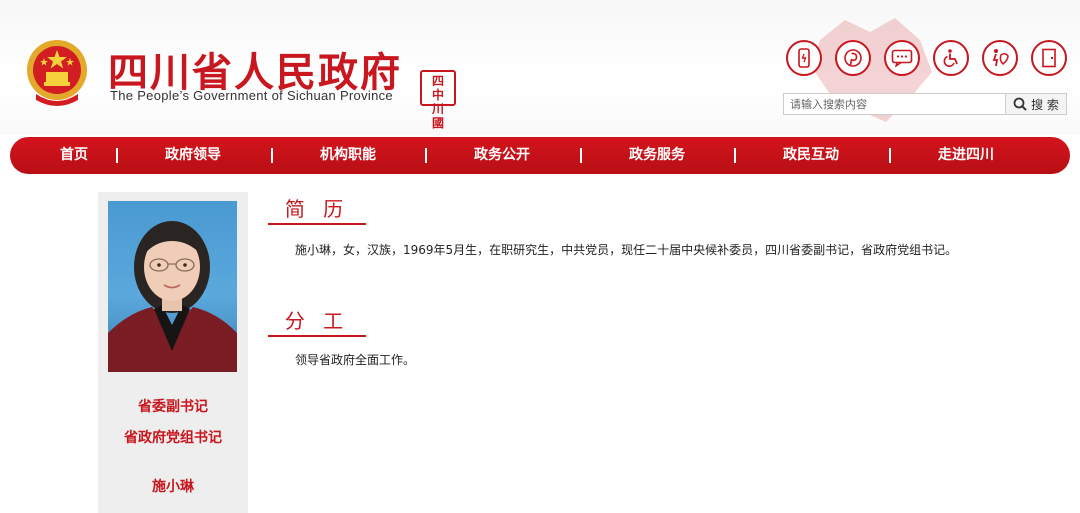 The width and height of the screenshot is (1080, 513). I want to click on leader-profile-card: 省委副书记 省政府党组书记 施小琳, so click(173, 352).